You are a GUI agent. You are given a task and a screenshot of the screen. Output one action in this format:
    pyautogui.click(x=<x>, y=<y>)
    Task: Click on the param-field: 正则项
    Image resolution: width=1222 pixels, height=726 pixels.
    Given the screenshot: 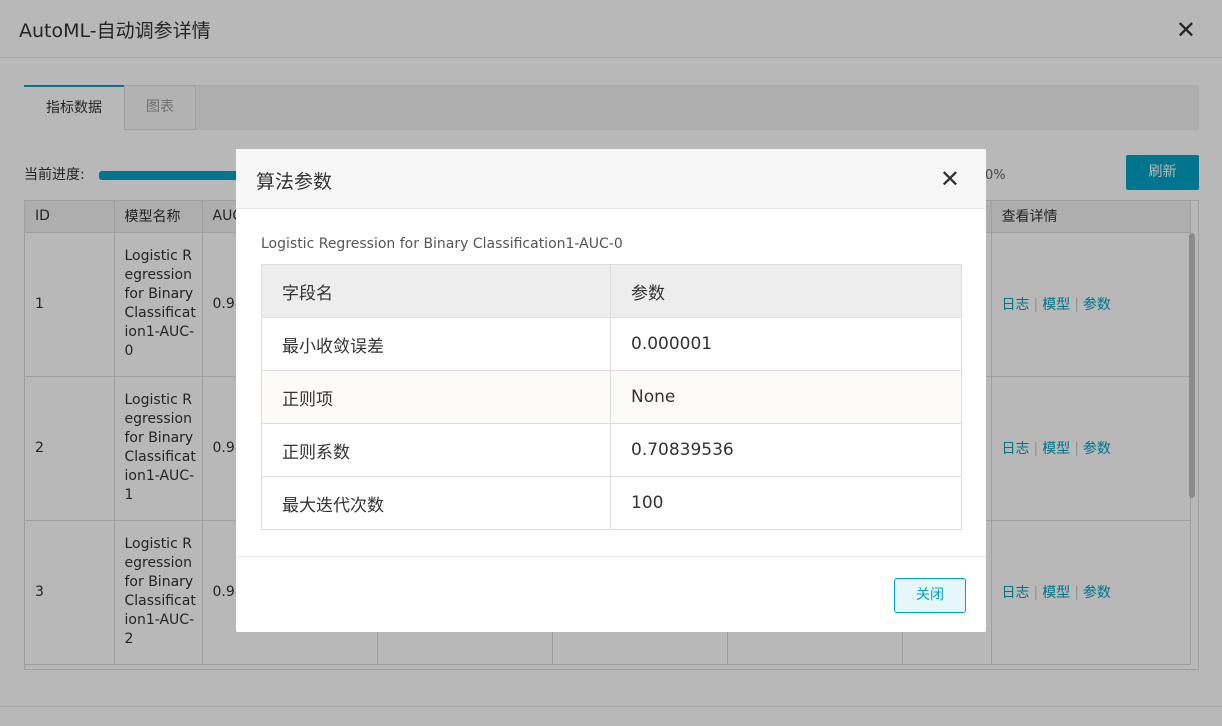 What is the action you would take?
    pyautogui.click(x=436, y=397)
    